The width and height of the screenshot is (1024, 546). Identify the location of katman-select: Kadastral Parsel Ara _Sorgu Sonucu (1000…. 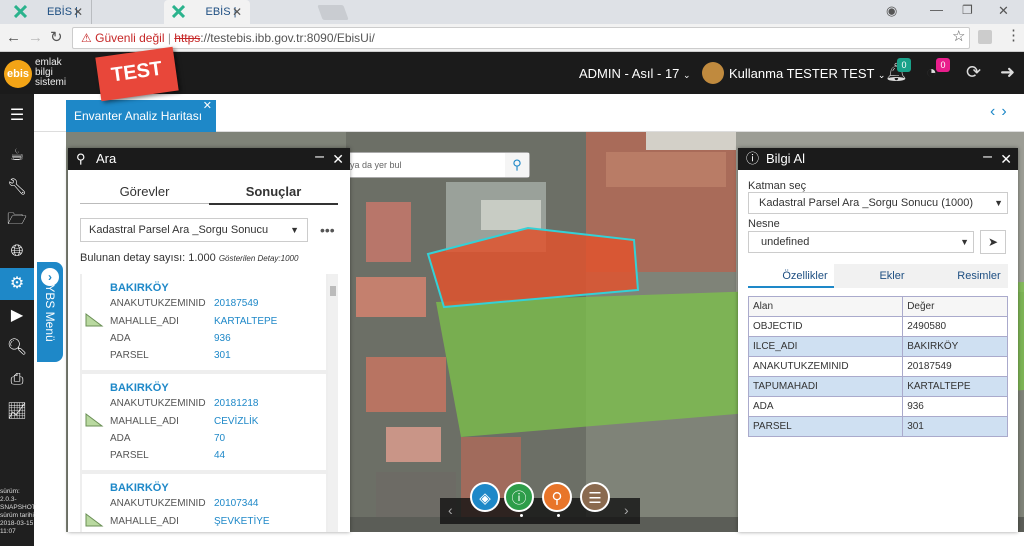
(878, 203).